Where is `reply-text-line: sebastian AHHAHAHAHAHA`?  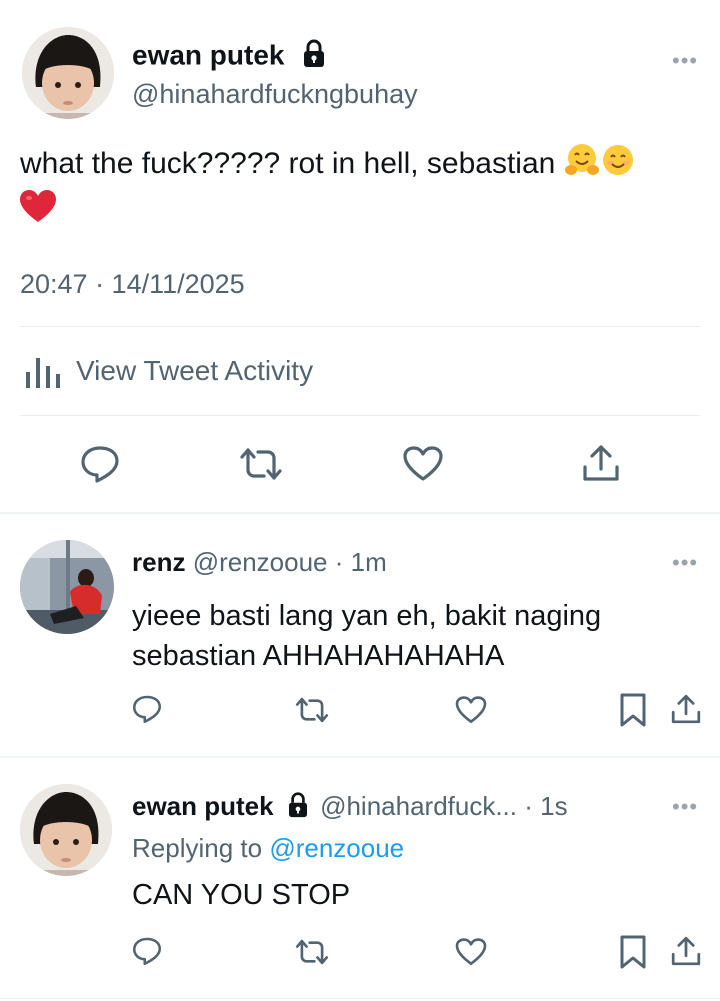
reply-text-line: sebastian AHHAHAHAHAHA is located at coordinates (318, 656).